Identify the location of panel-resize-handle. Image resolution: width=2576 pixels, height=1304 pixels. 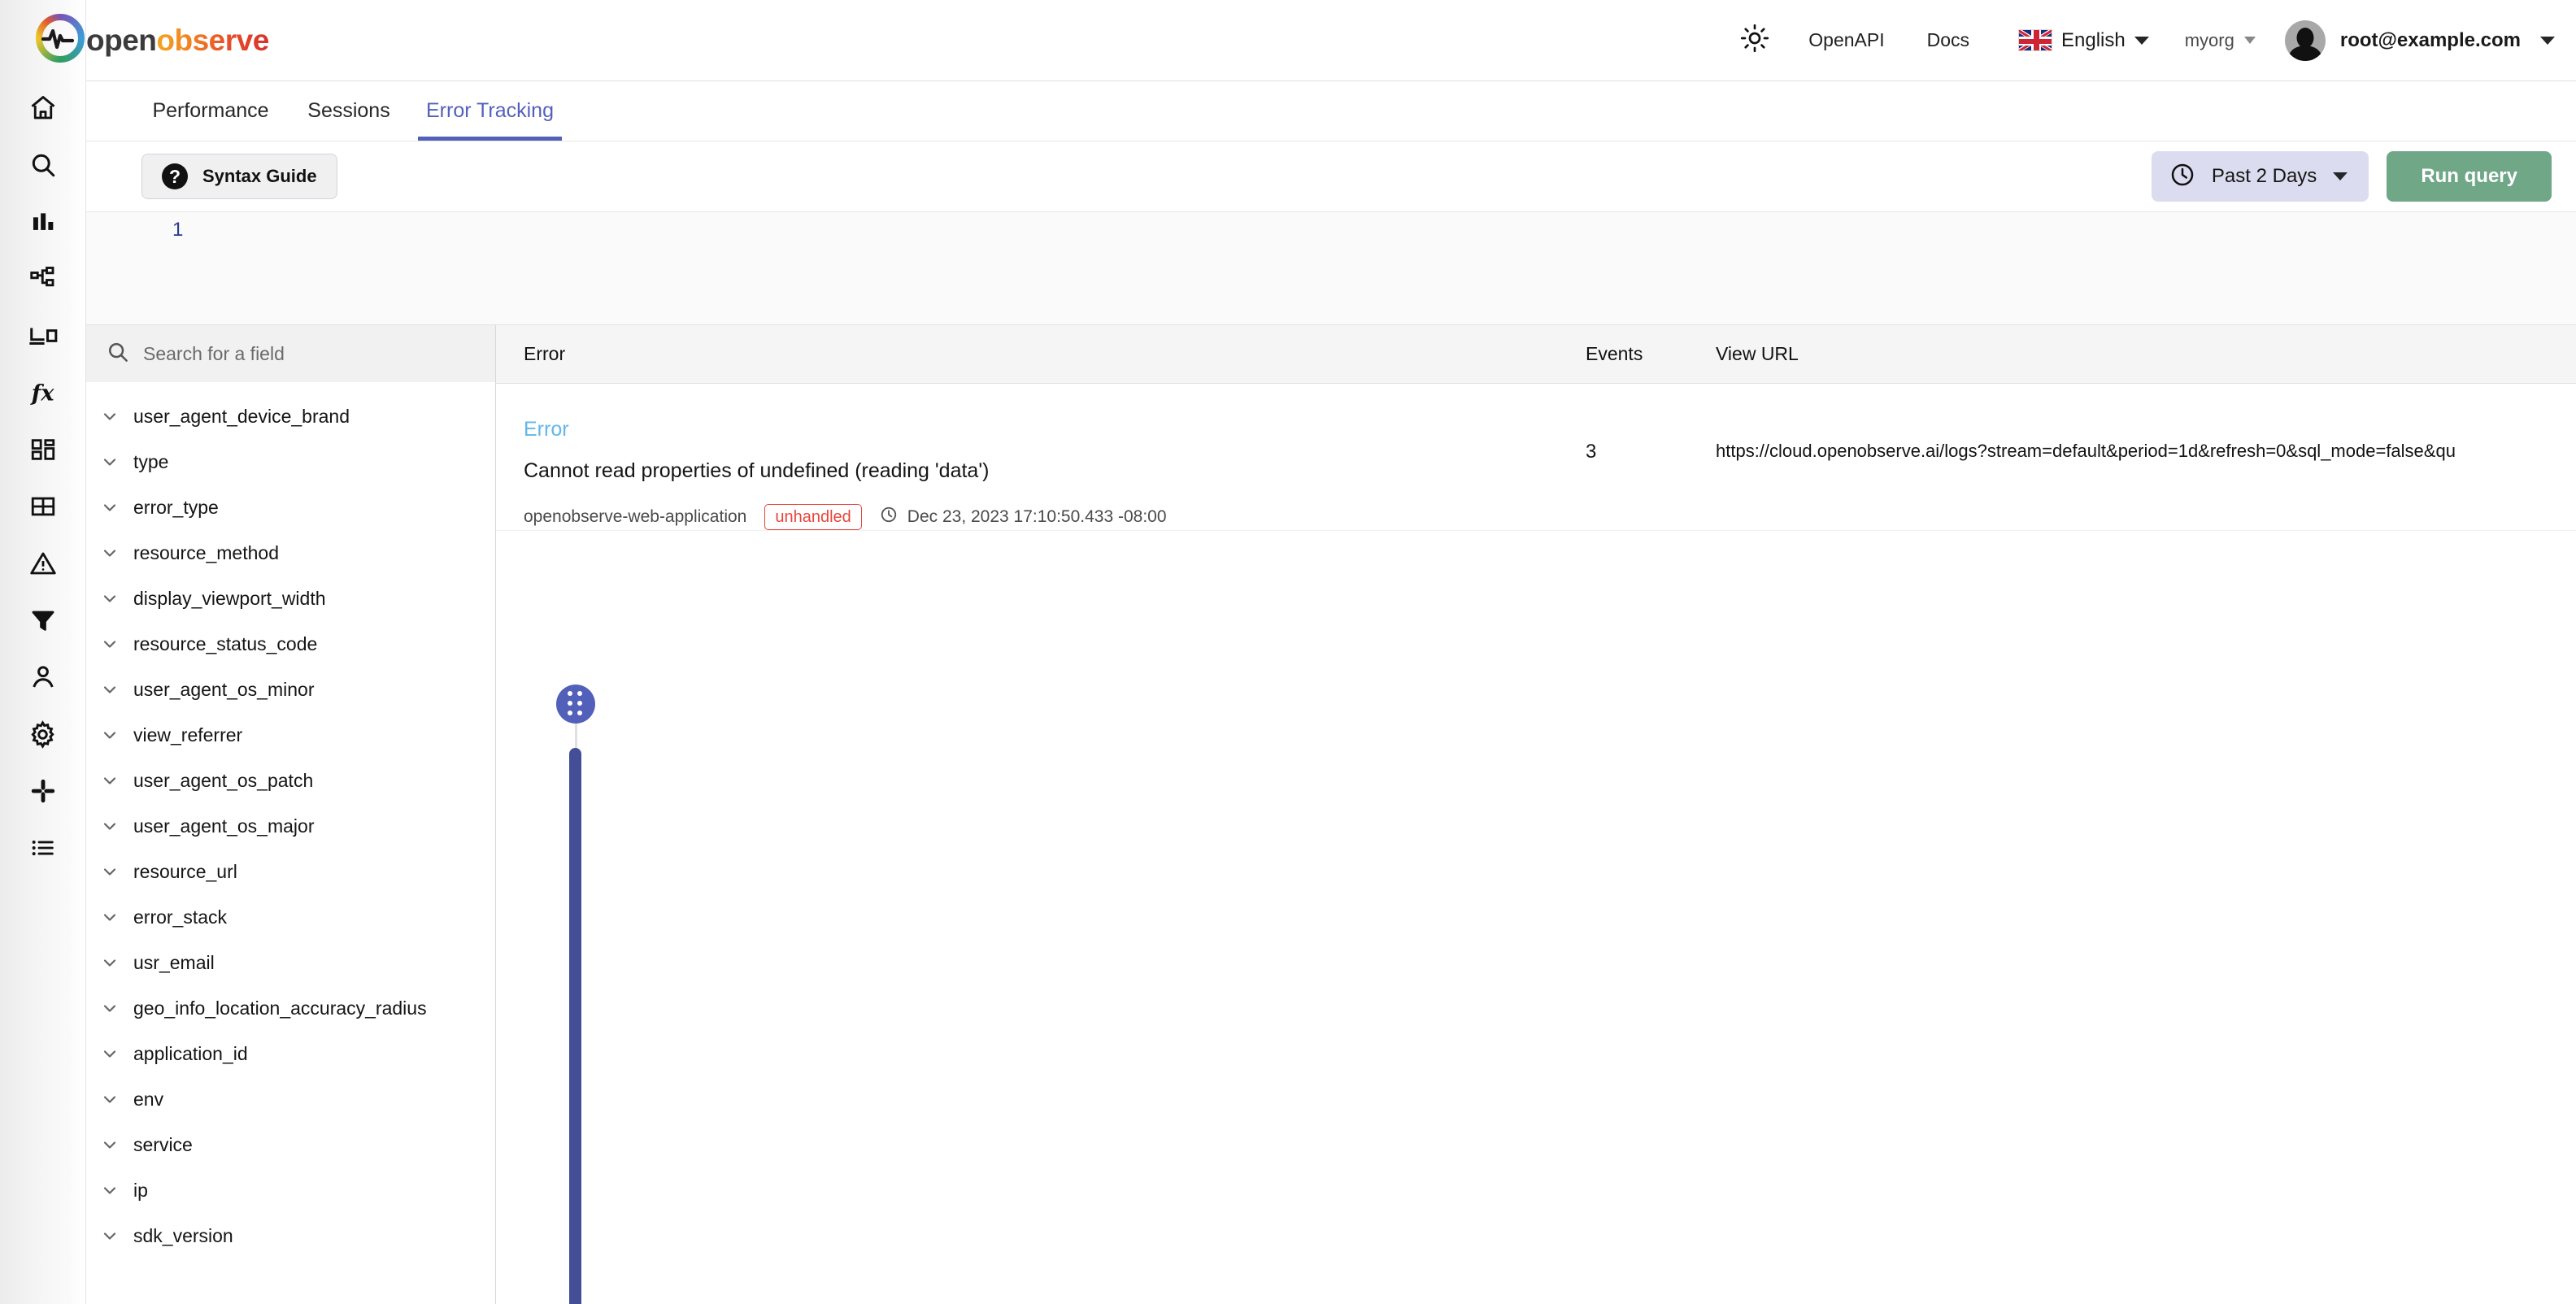
(575, 704).